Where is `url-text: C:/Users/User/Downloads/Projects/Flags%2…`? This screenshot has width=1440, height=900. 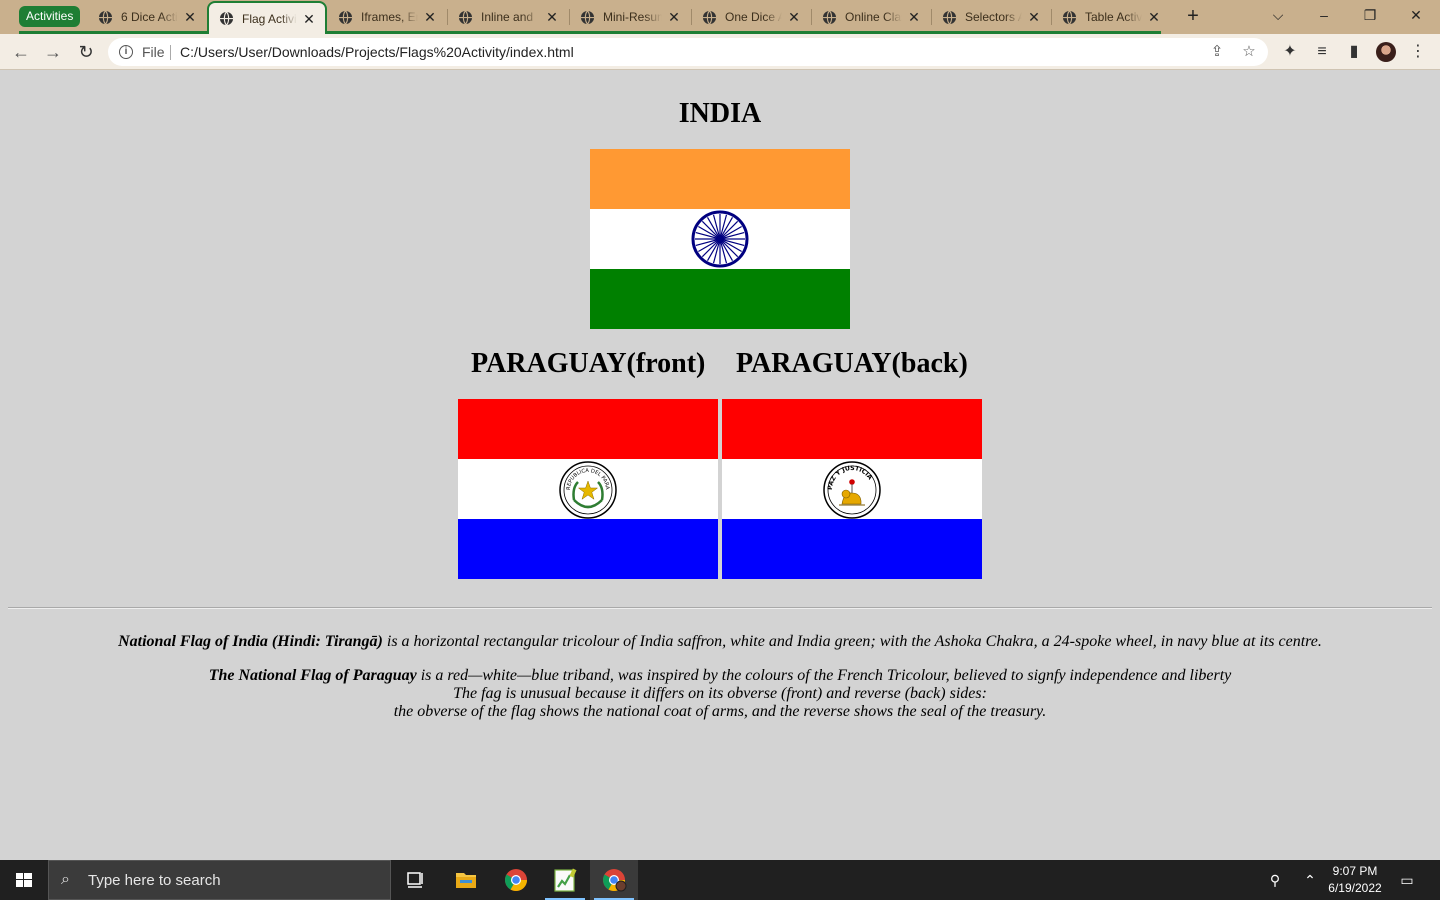
url-text: C:/Users/User/Downloads/Projects/Flags%2… is located at coordinates (377, 52).